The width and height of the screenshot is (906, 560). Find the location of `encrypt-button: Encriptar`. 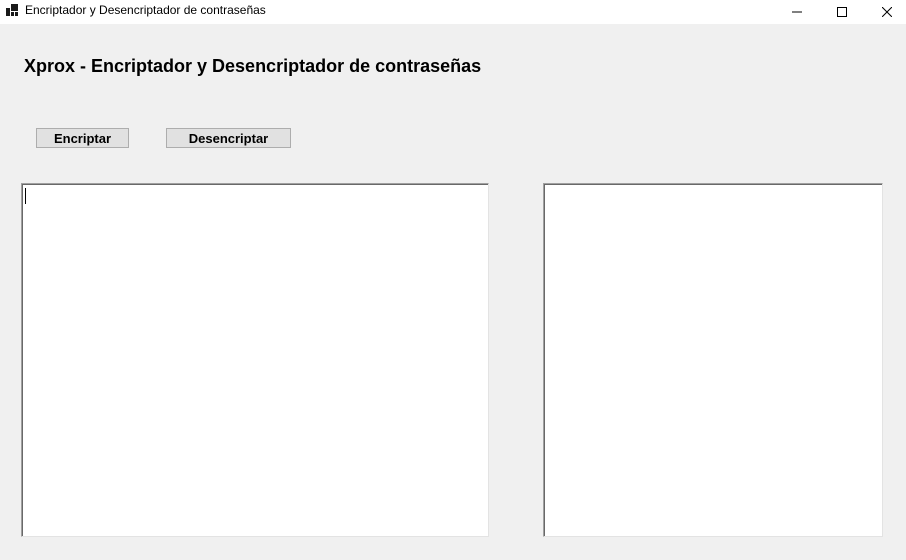

encrypt-button: Encriptar is located at coordinates (82, 138).